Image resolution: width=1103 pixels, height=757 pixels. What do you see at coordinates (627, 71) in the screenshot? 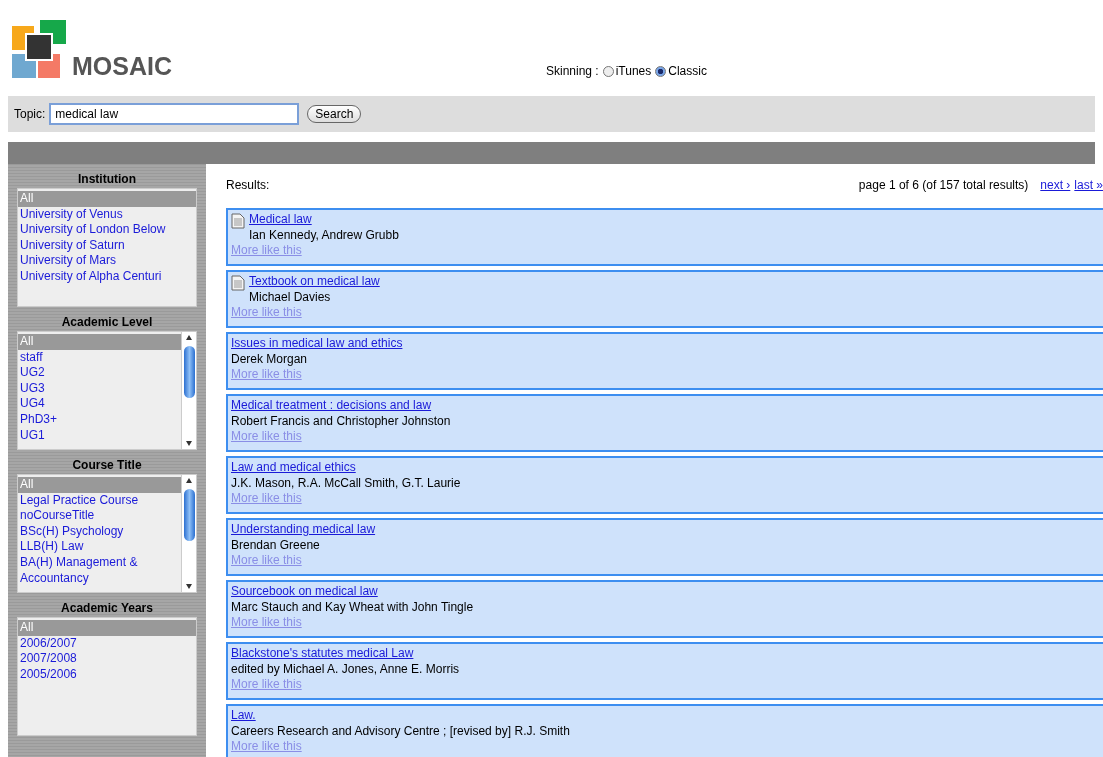
I see `skin-radio-option: iTunes` at bounding box center [627, 71].